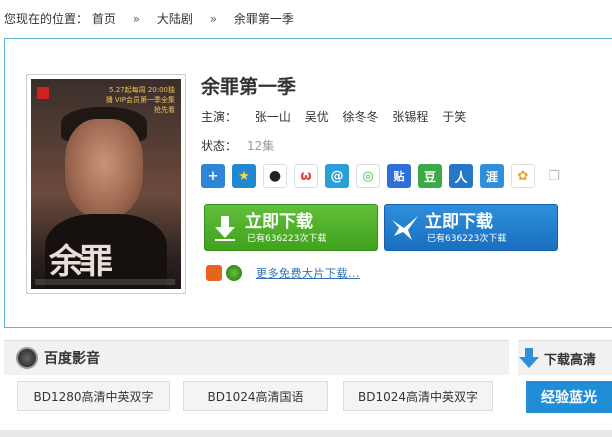 The height and width of the screenshot is (437, 612). I want to click on renren-icon: 人, so click(461, 176).